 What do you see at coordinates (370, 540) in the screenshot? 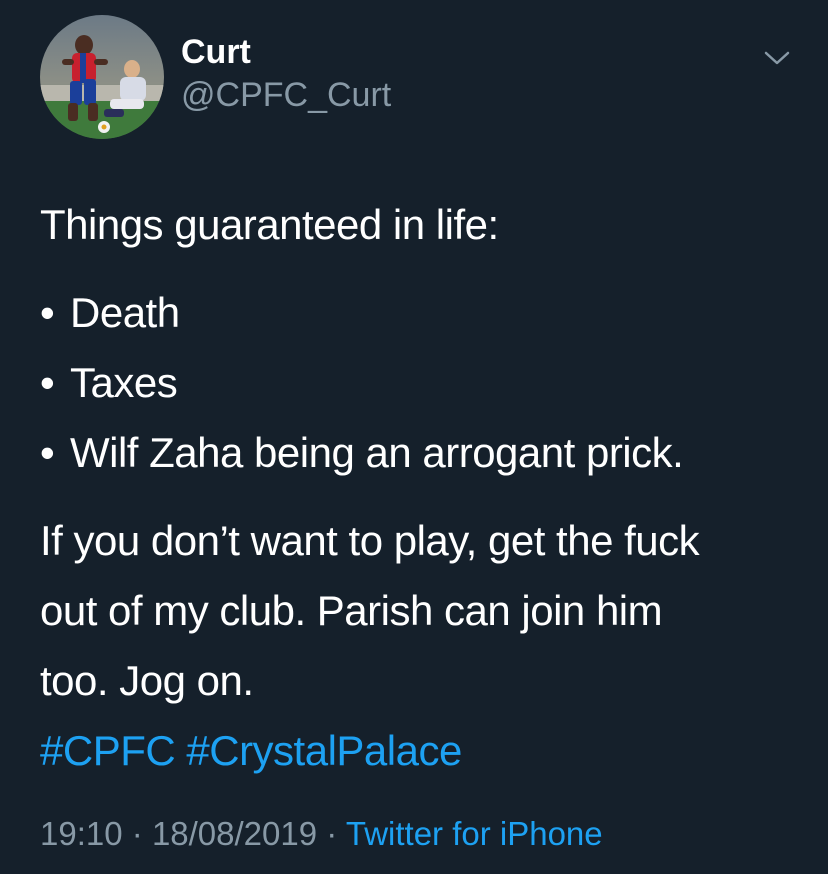
I see `paragraph-line: If you don’t want to play, get the fuck` at bounding box center [370, 540].